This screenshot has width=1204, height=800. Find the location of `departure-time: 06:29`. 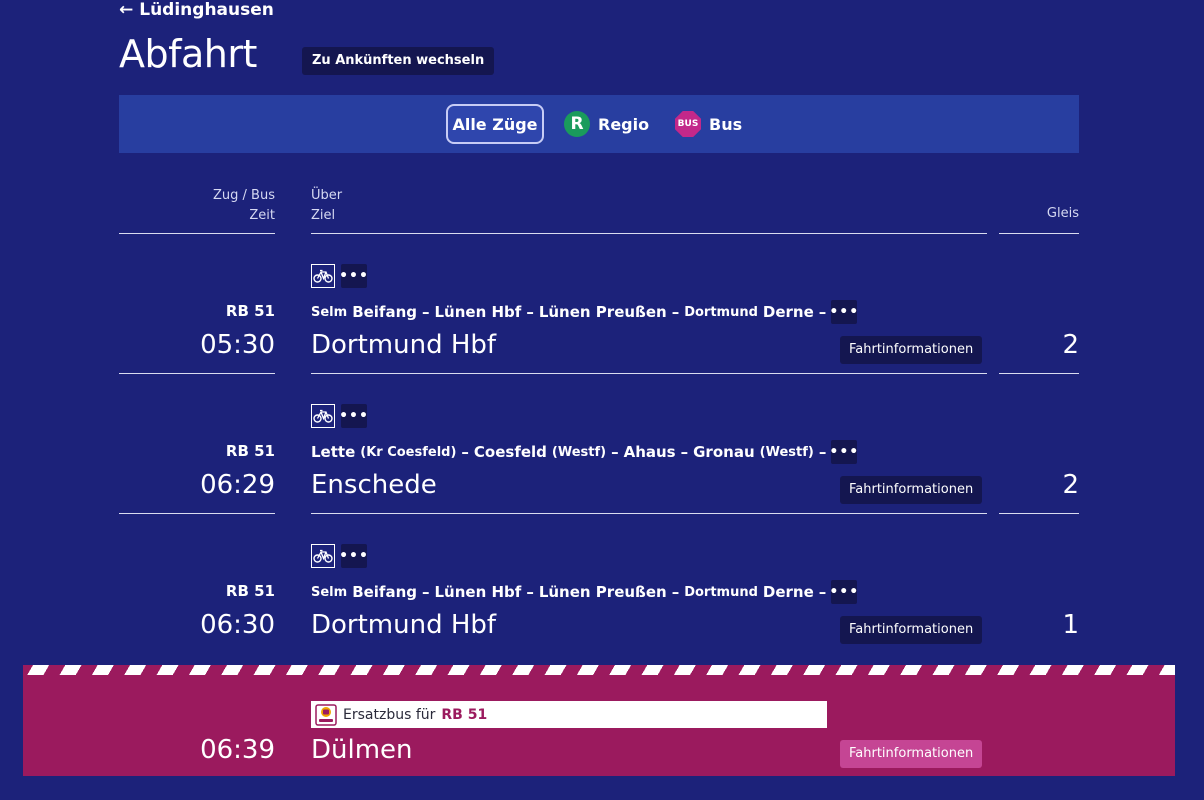

departure-time: 06:29 is located at coordinates (237, 485).